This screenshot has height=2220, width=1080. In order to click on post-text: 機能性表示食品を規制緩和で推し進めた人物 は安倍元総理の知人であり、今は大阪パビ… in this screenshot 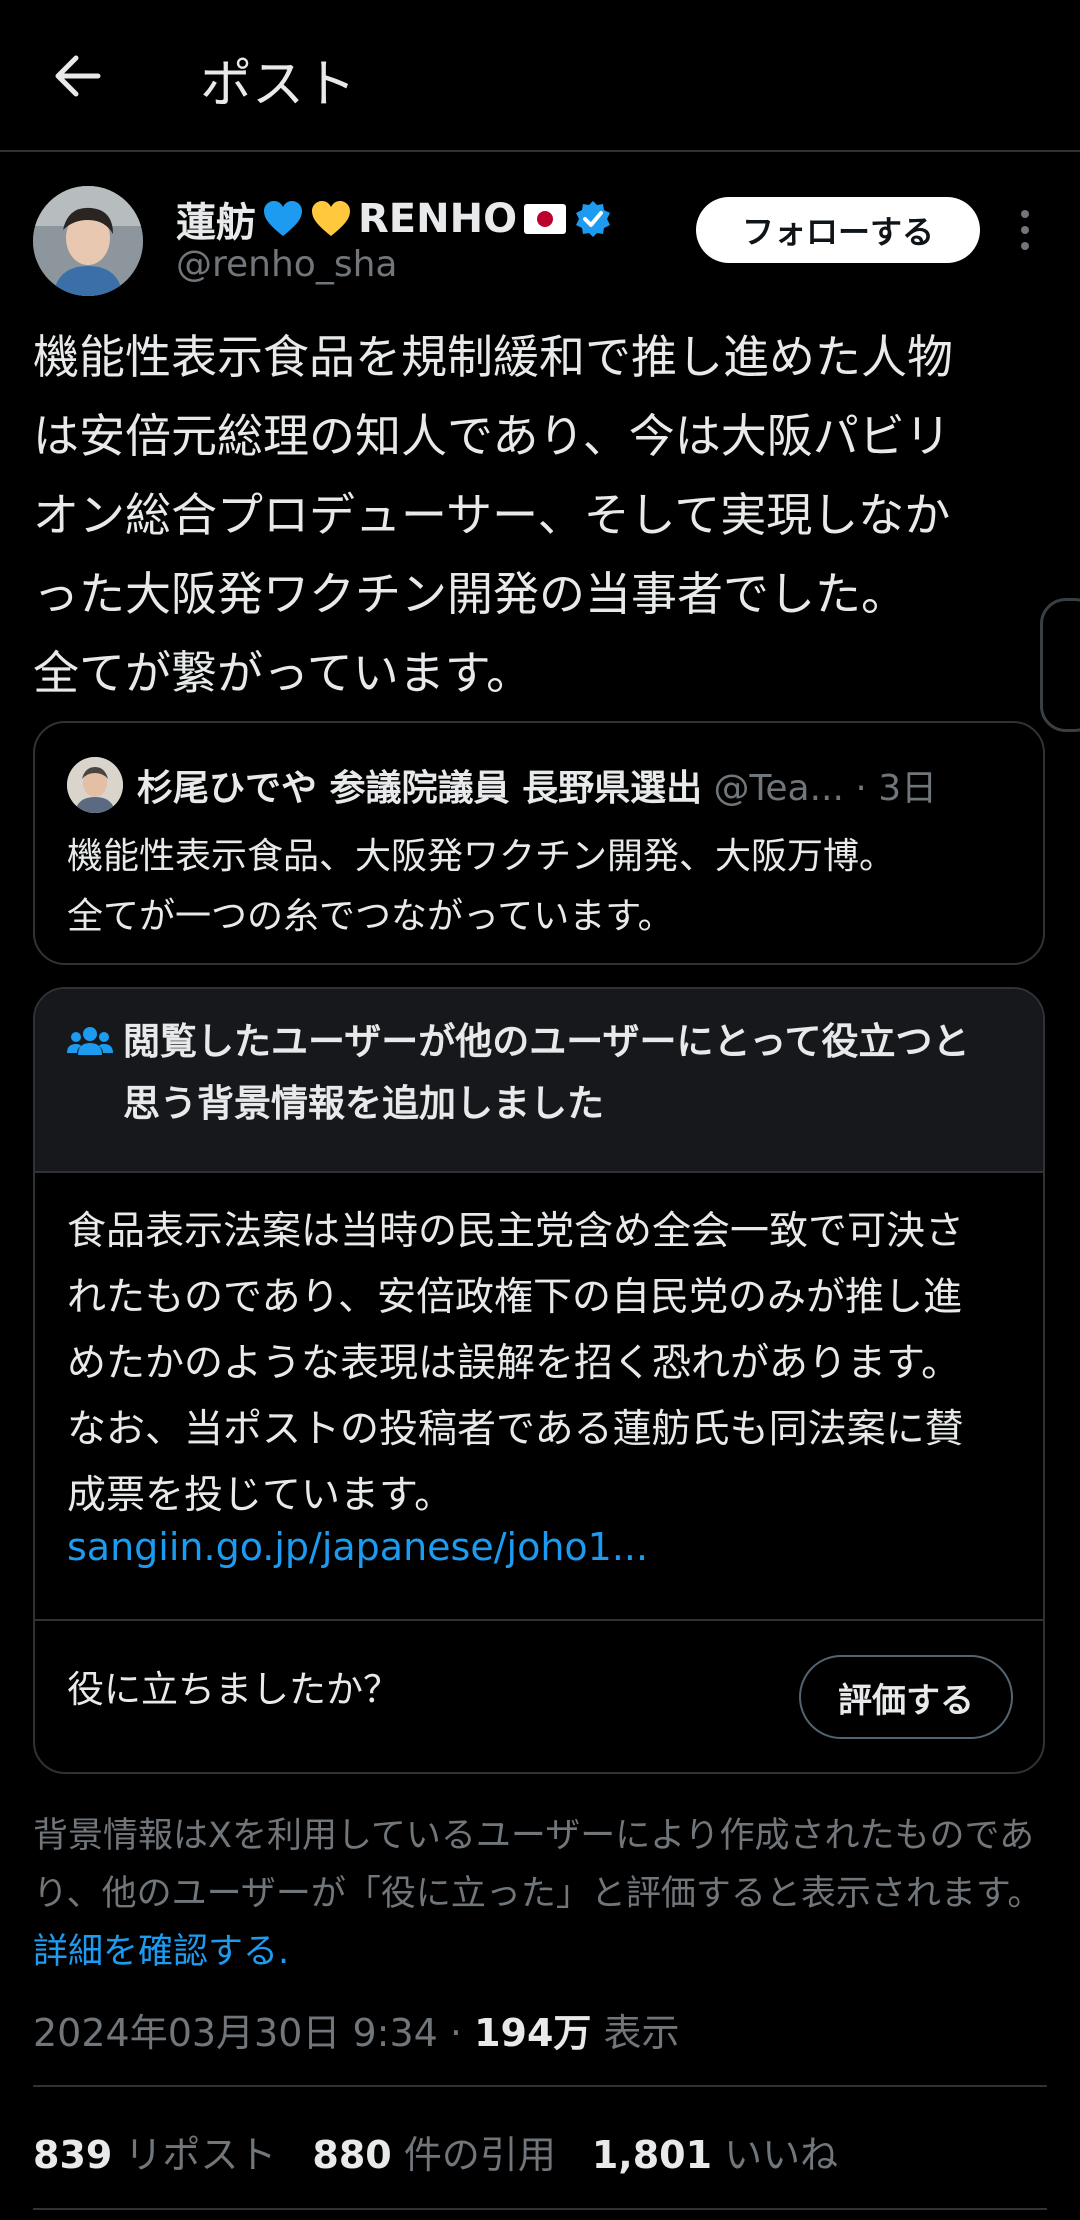, I will do `click(493, 515)`.